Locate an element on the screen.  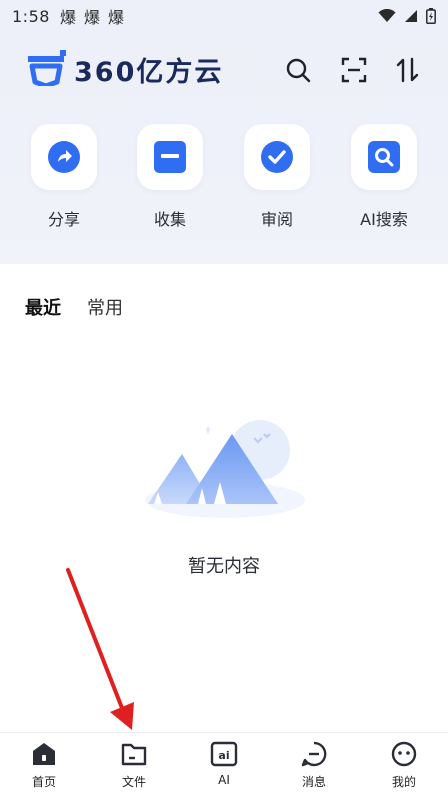
nav-label: 我的 is located at coordinates (403, 782).